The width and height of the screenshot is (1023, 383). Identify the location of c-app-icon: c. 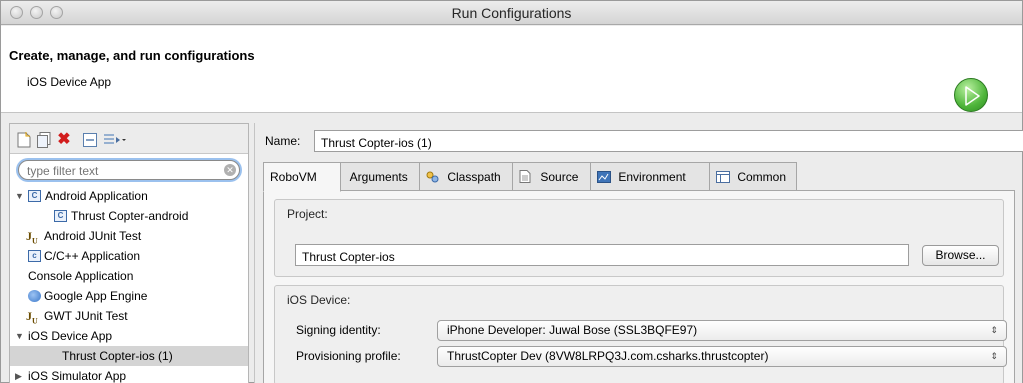
(34, 256).